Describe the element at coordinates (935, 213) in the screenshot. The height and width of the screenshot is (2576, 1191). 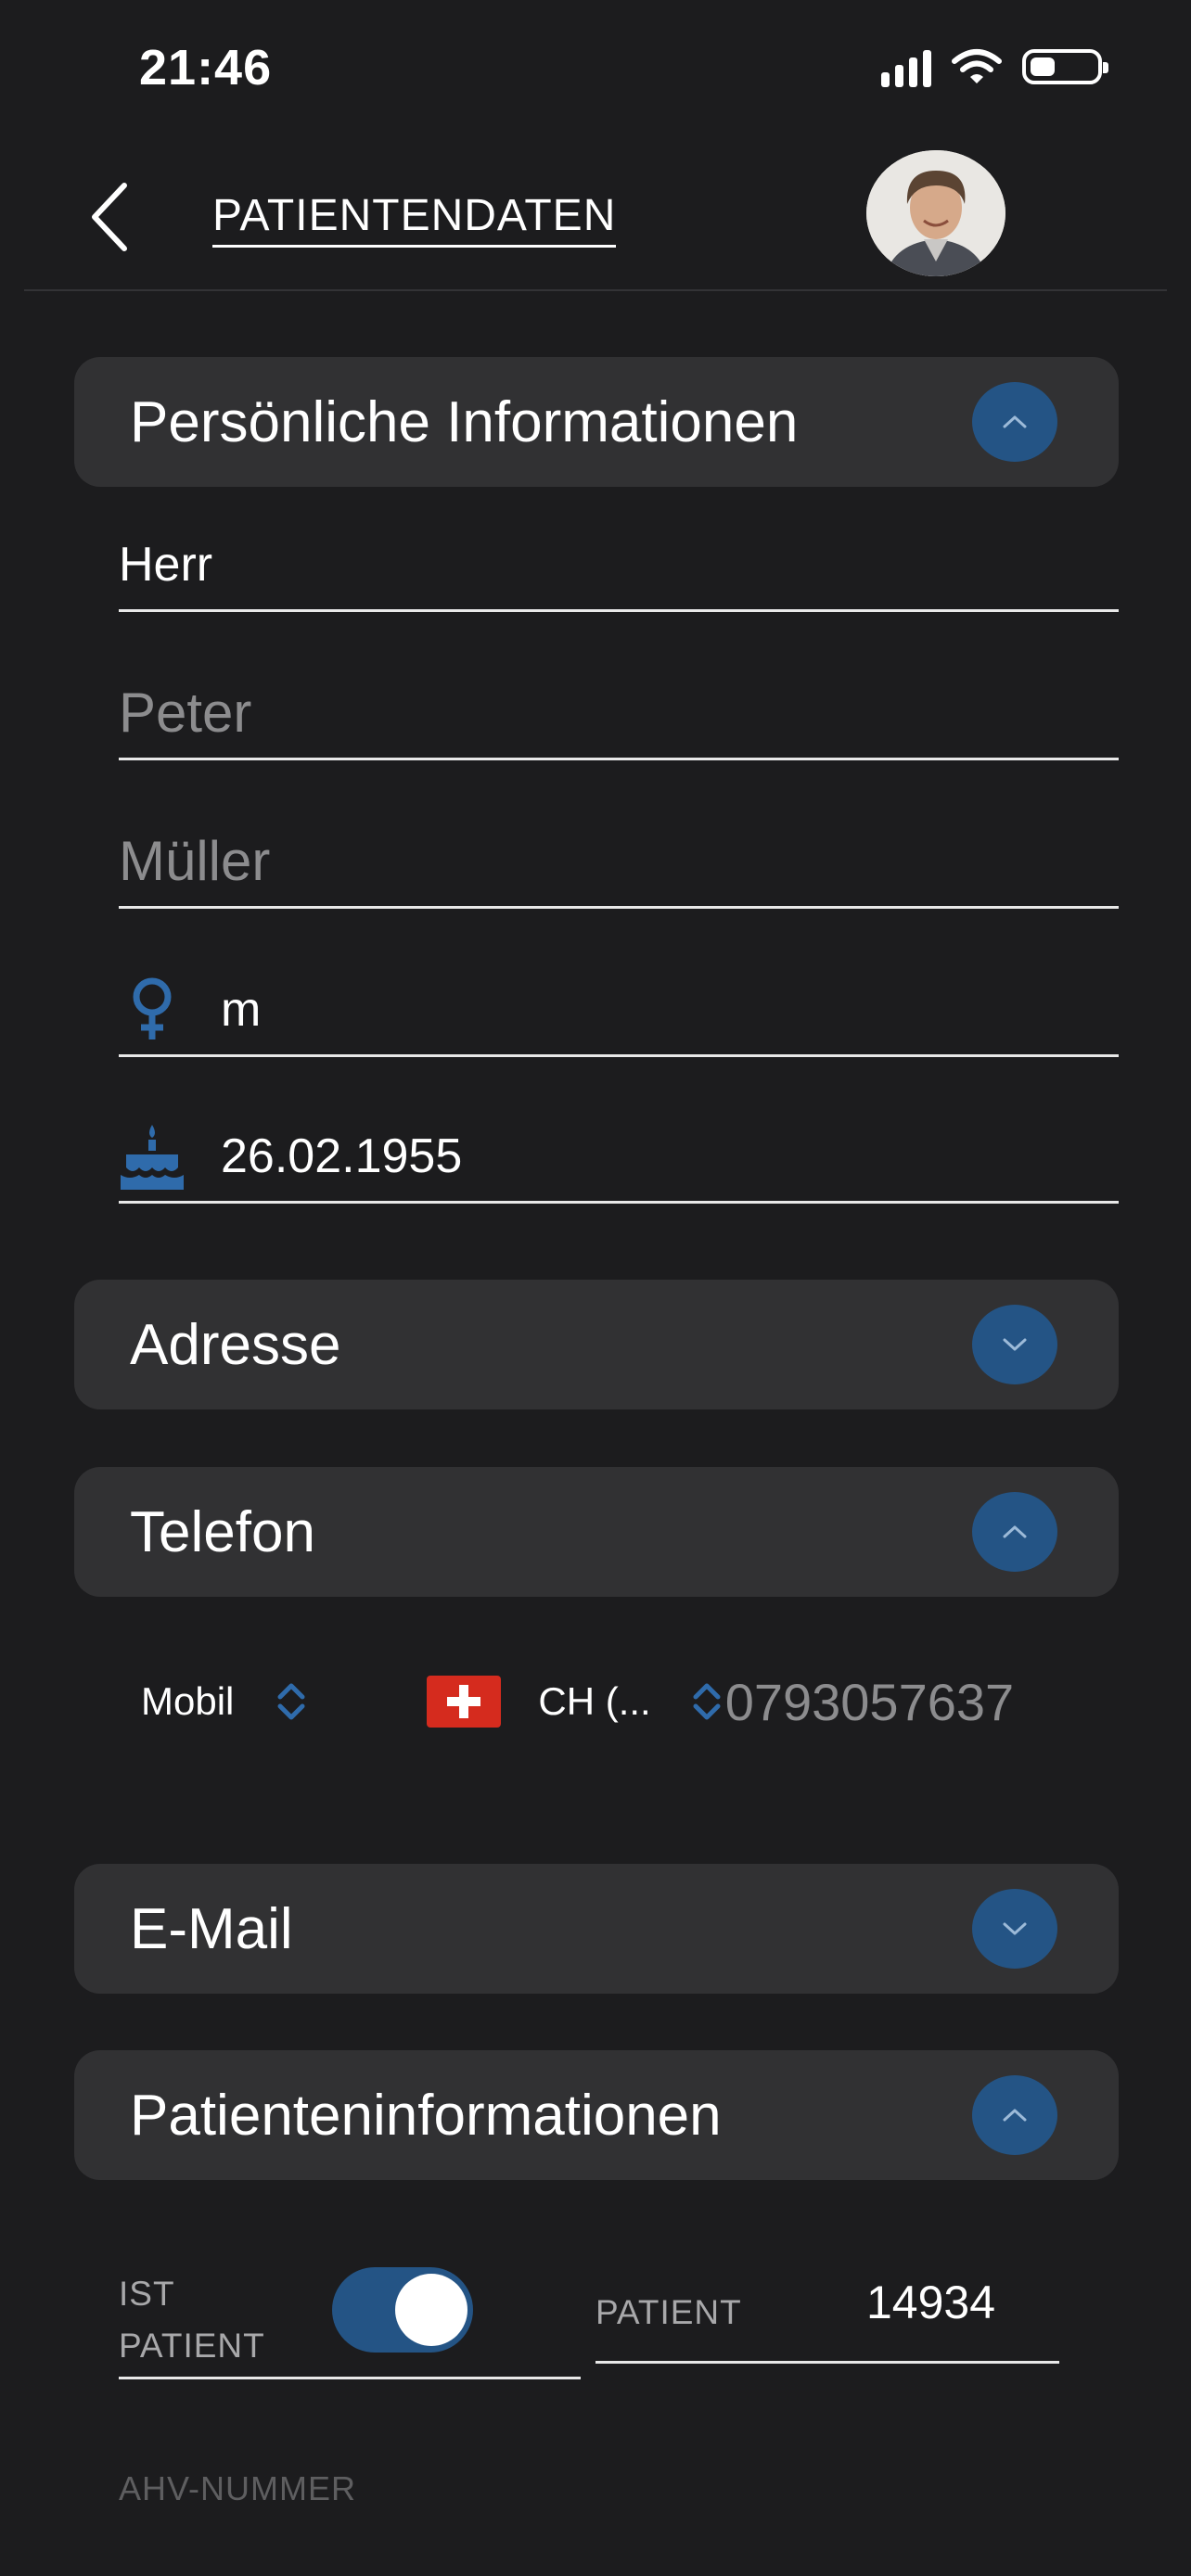
I see `avatar` at that location.